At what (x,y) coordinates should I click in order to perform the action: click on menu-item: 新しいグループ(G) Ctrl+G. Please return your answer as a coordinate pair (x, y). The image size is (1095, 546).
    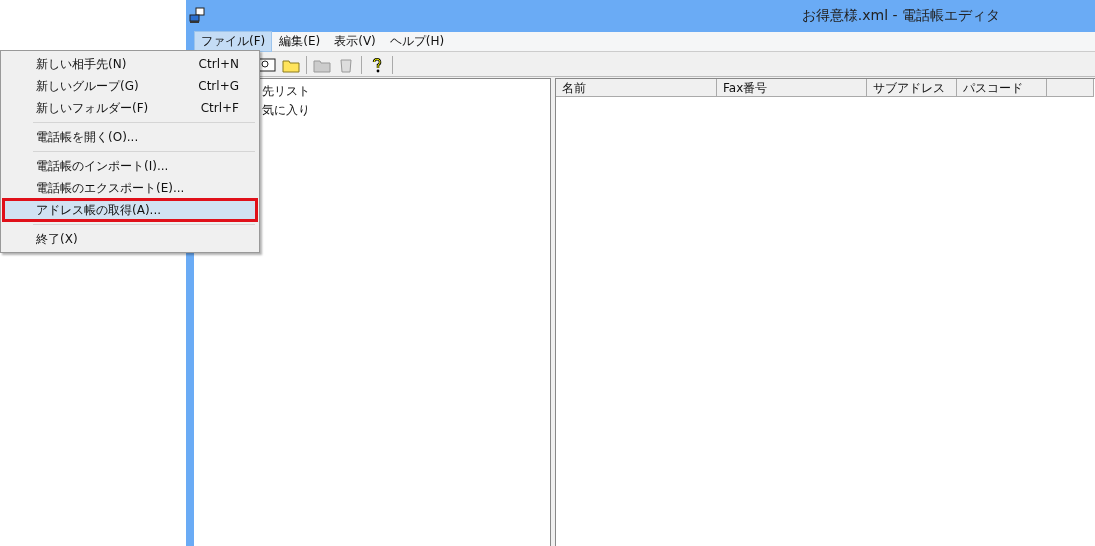
    Looking at the image, I should click on (130, 86).